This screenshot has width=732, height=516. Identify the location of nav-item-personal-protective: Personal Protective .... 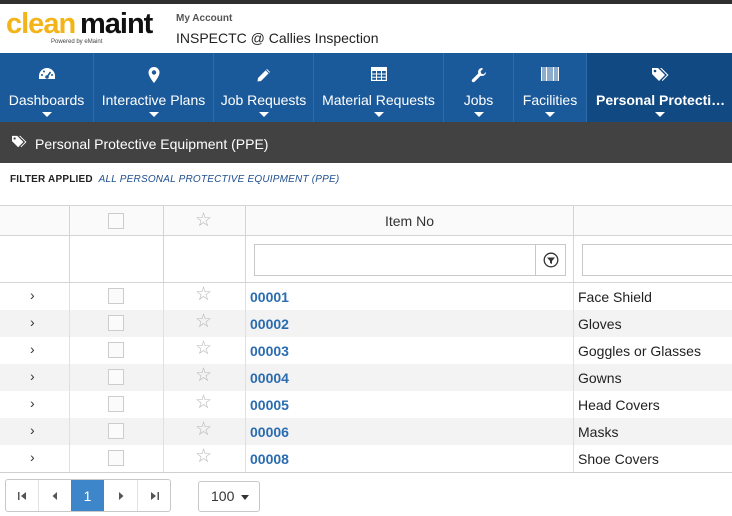
(659, 87).